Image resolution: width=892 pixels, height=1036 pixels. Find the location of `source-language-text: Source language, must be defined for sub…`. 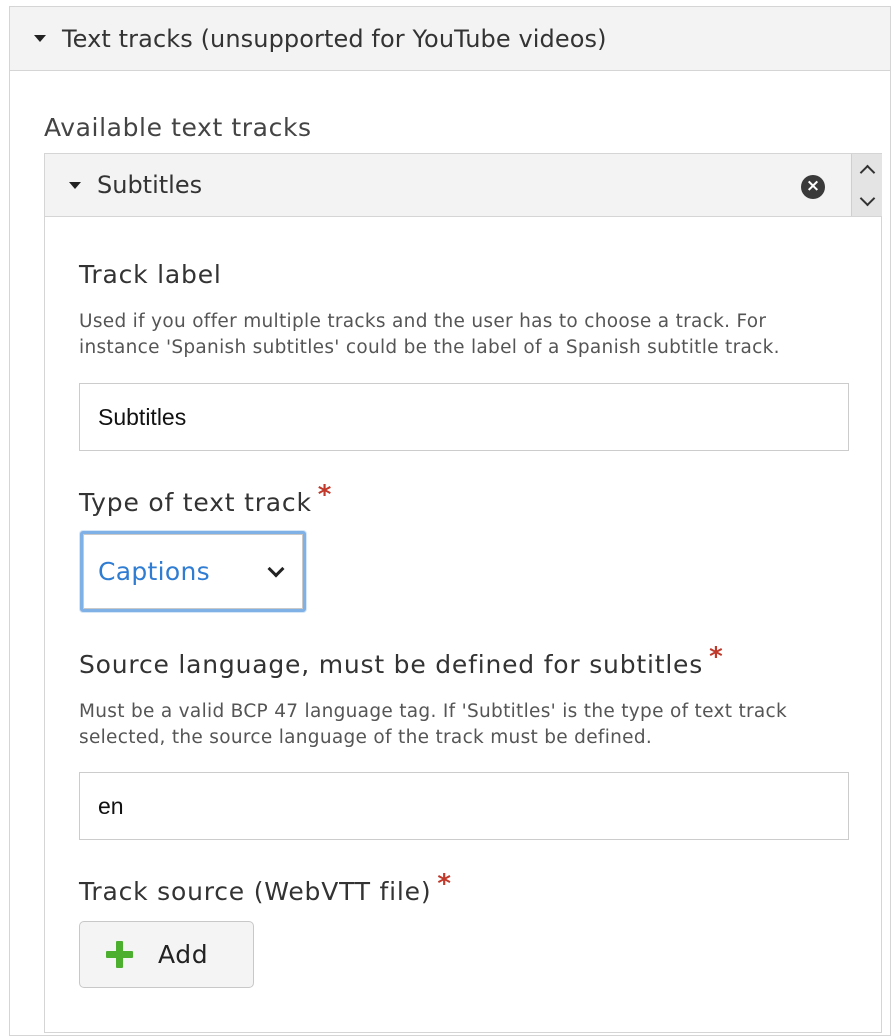

source-language-text: Source language, must be defined for sub… is located at coordinates (391, 664).